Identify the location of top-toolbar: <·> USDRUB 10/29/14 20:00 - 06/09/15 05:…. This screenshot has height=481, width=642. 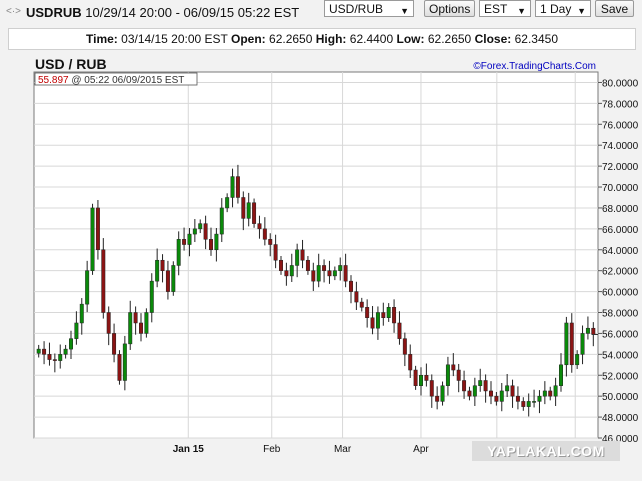
(321, 12).